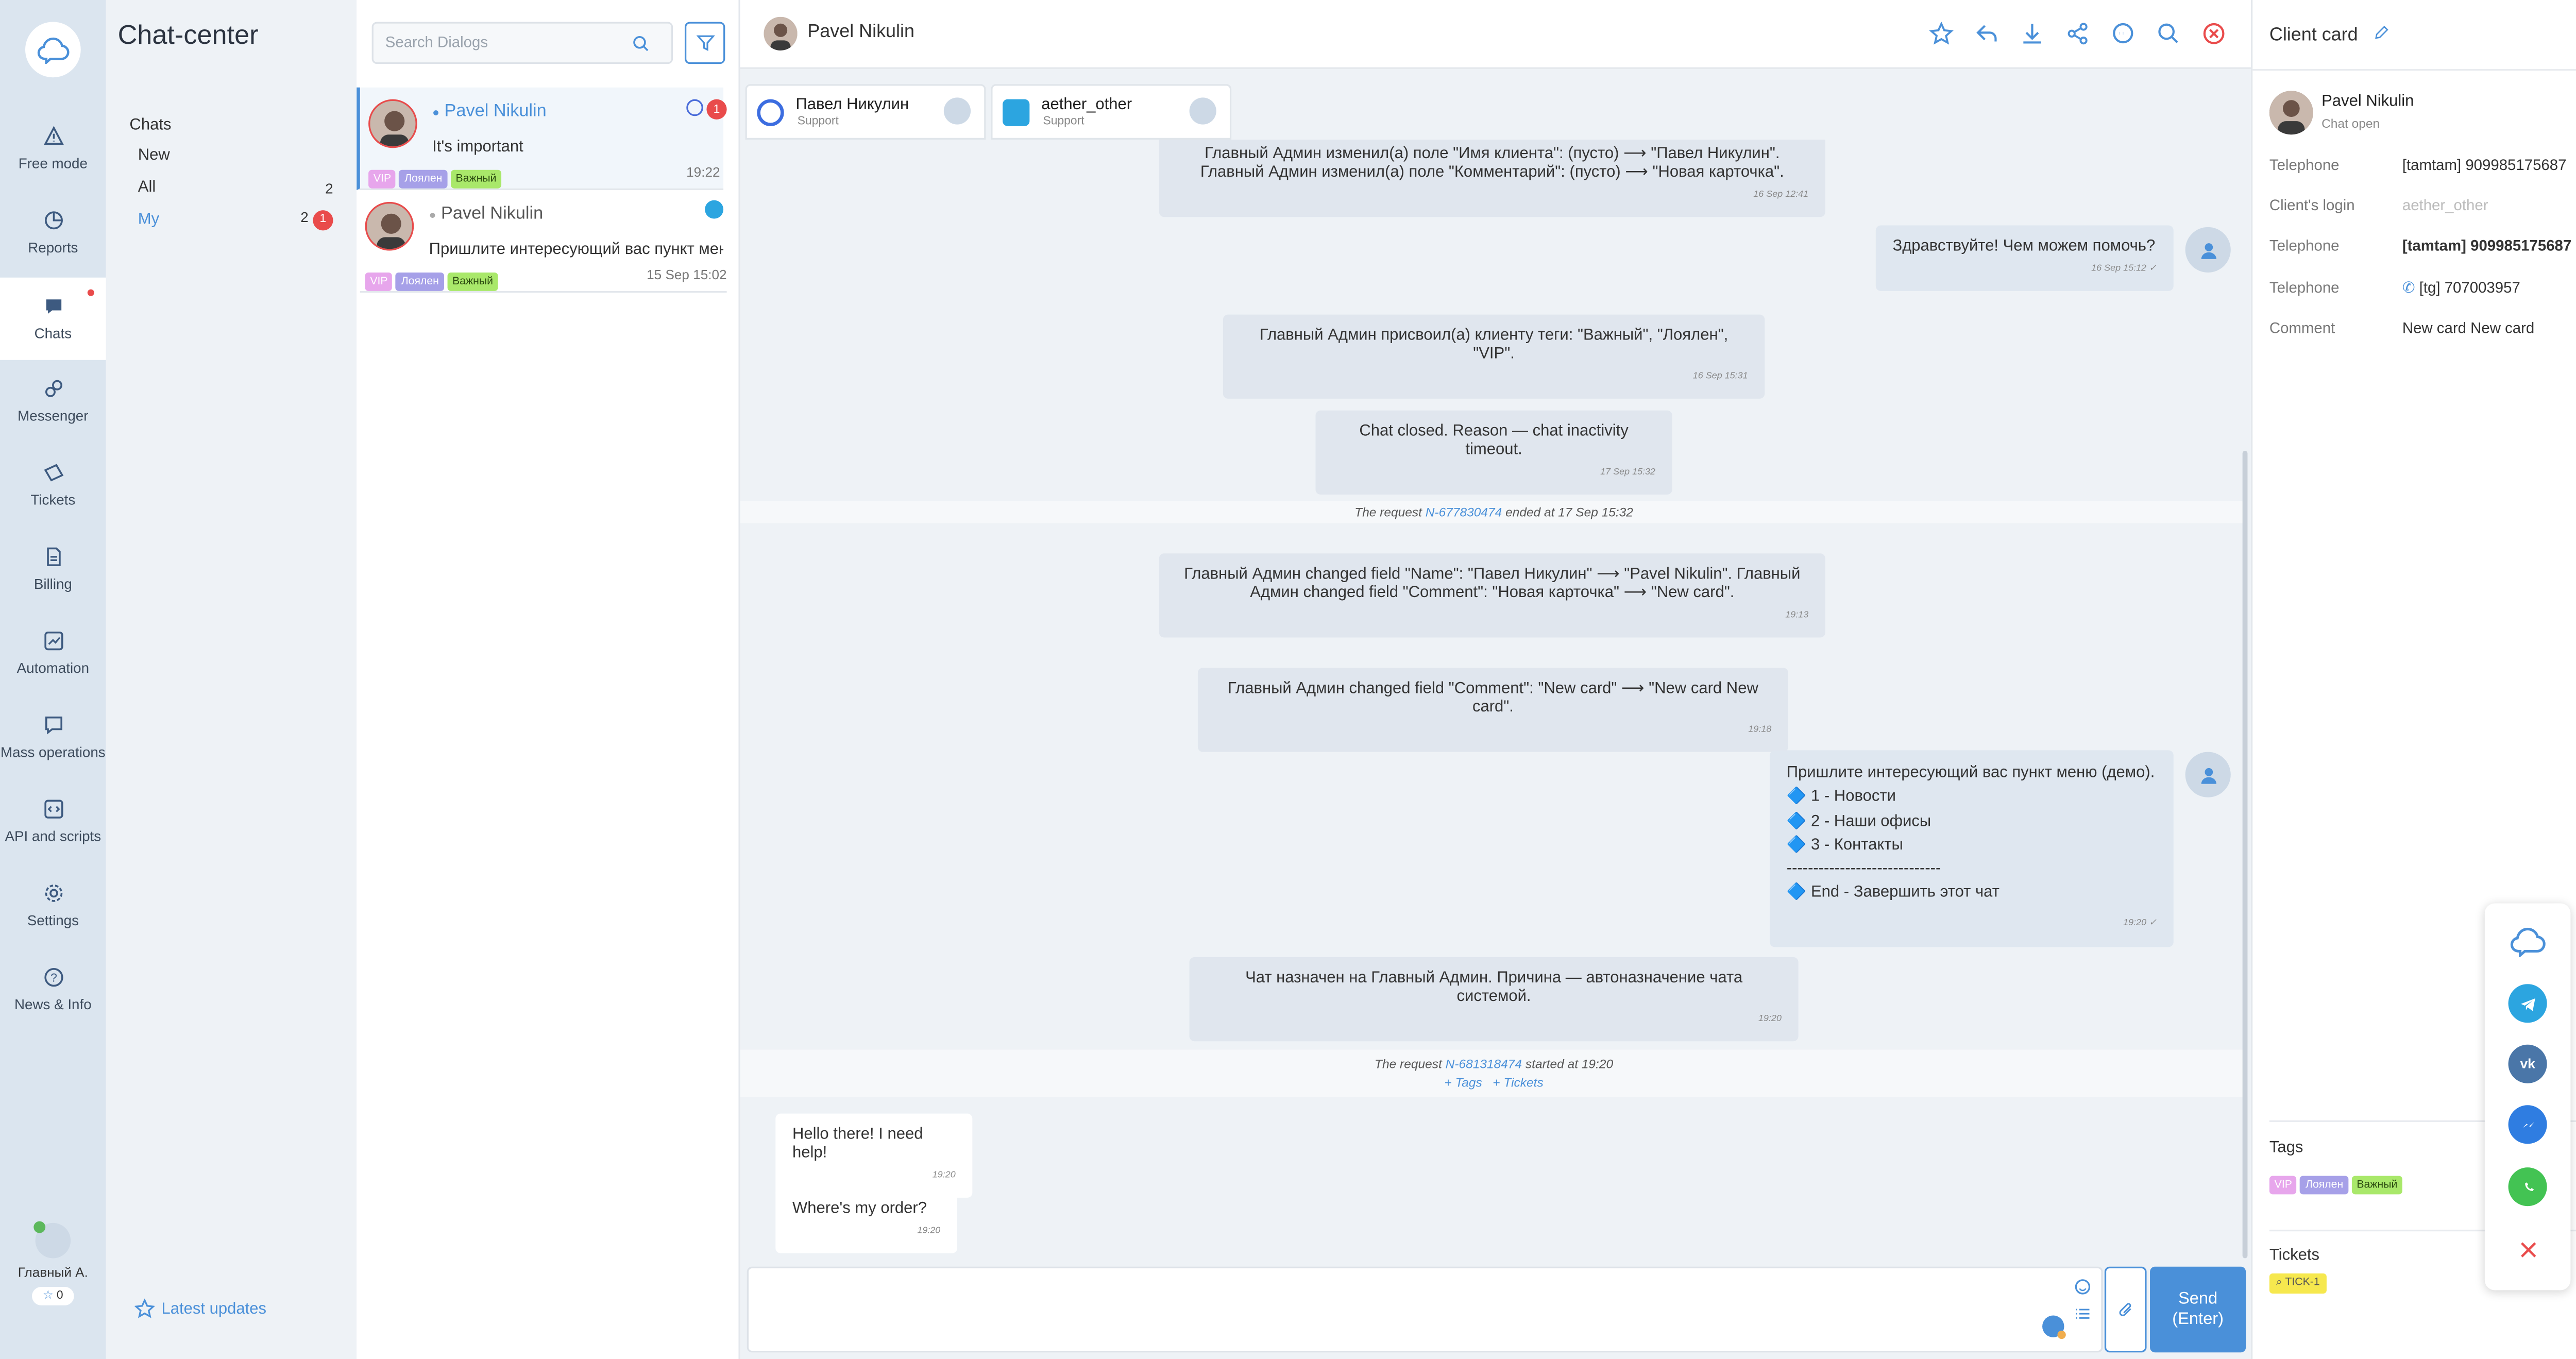  I want to click on edit-icon, so click(2380, 32).